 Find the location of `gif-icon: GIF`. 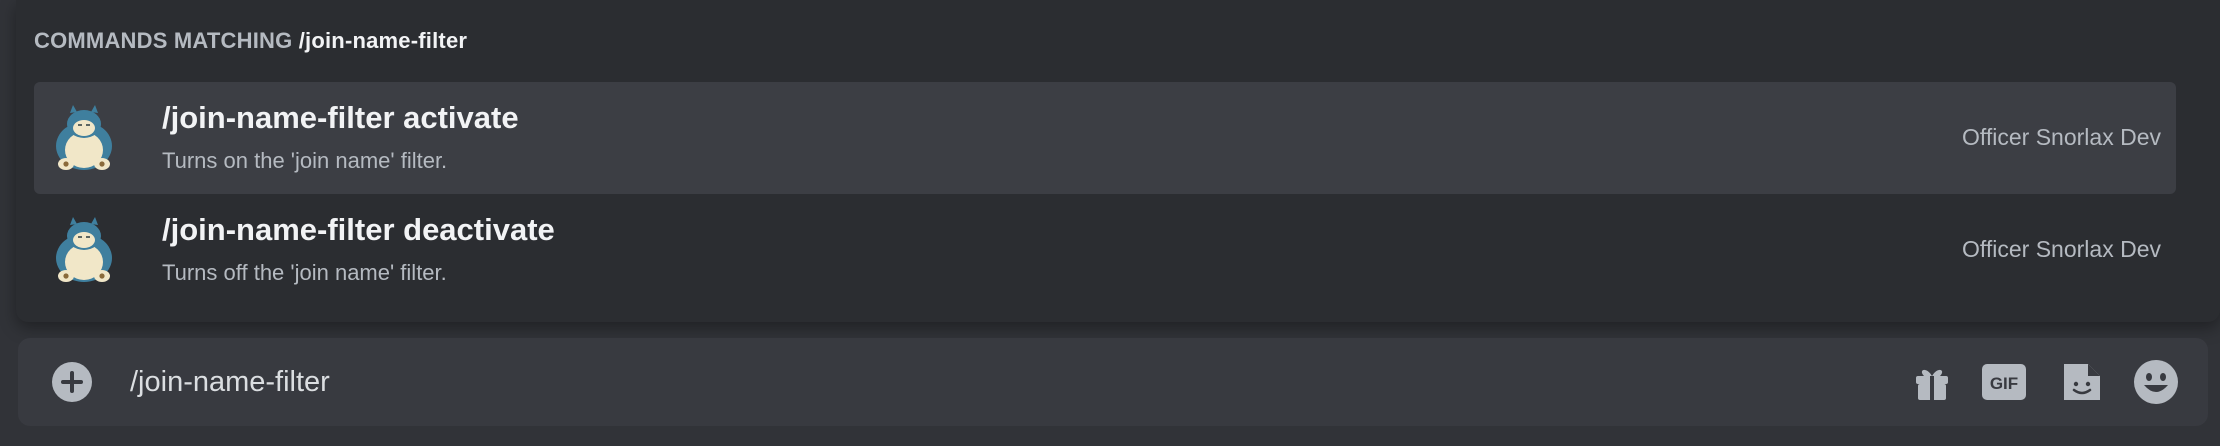

gif-icon: GIF is located at coordinates (2004, 382).